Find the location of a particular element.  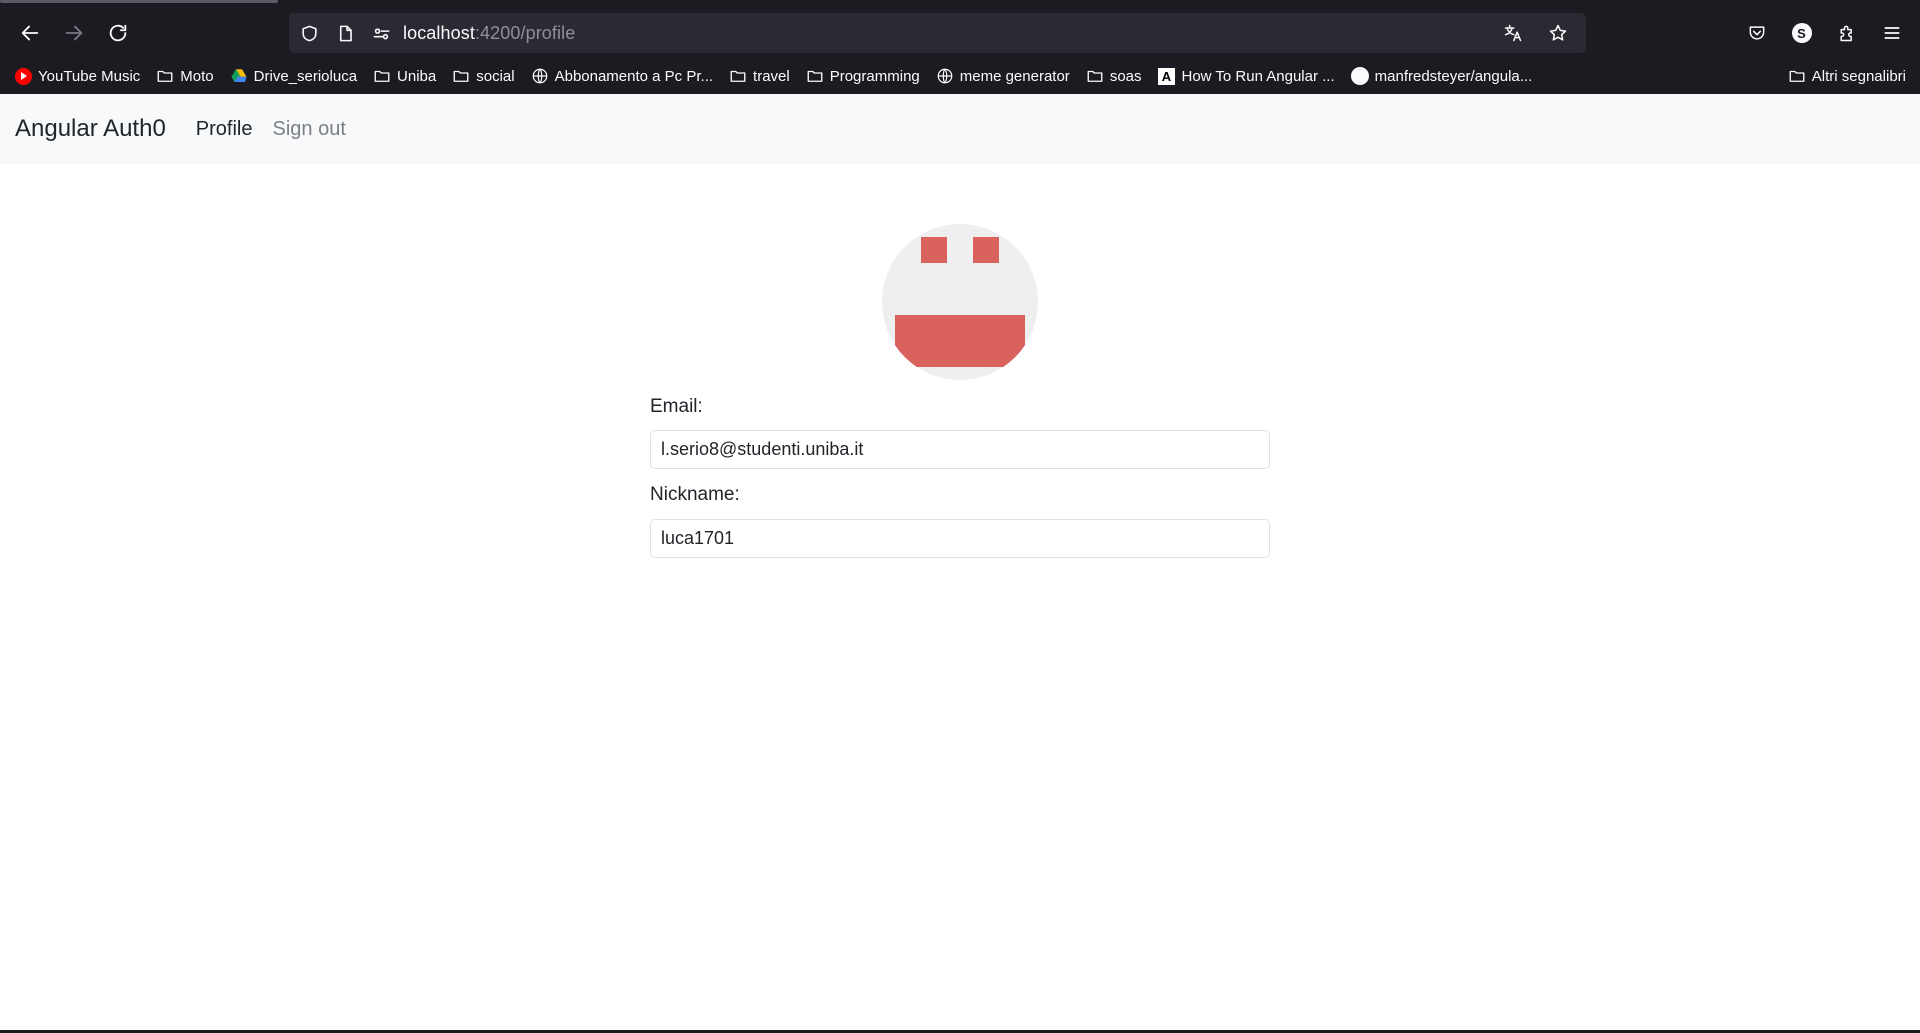

url-path: :4200/profile is located at coordinates (525, 32).